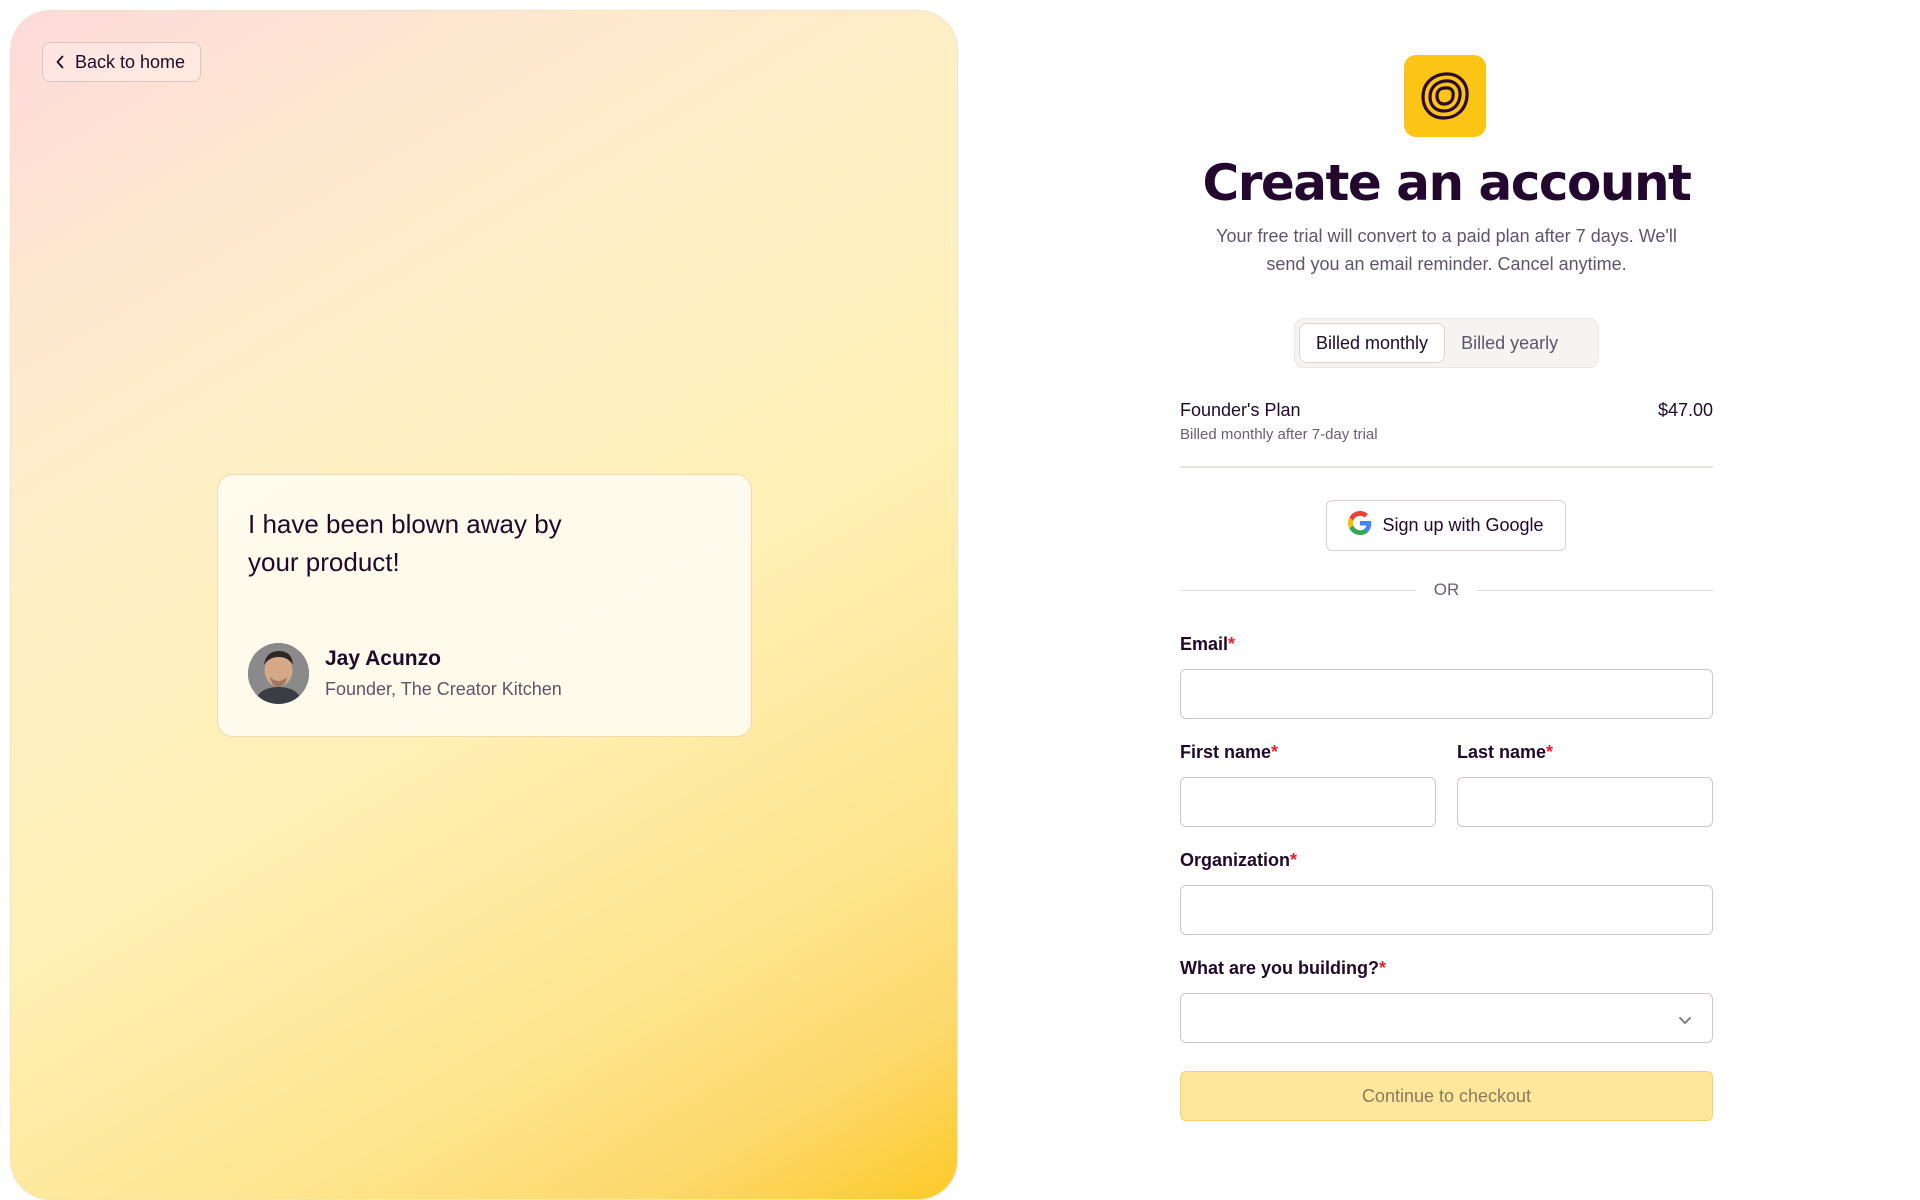 The image size is (1920, 1200). I want to click on organization-label-text: Organization, so click(1235, 860).